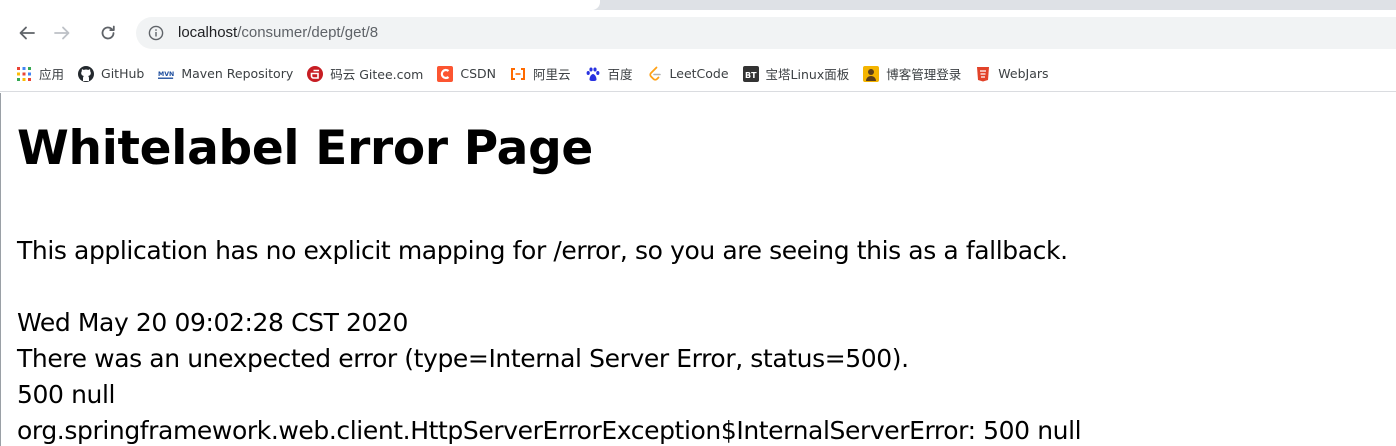  What do you see at coordinates (871, 73) in the screenshot?
I see `blog-admin-icon` at bounding box center [871, 73].